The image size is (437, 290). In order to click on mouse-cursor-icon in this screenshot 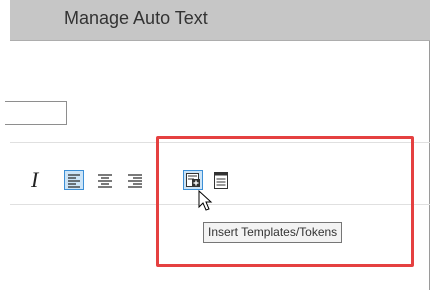, I will do `click(205, 200)`.